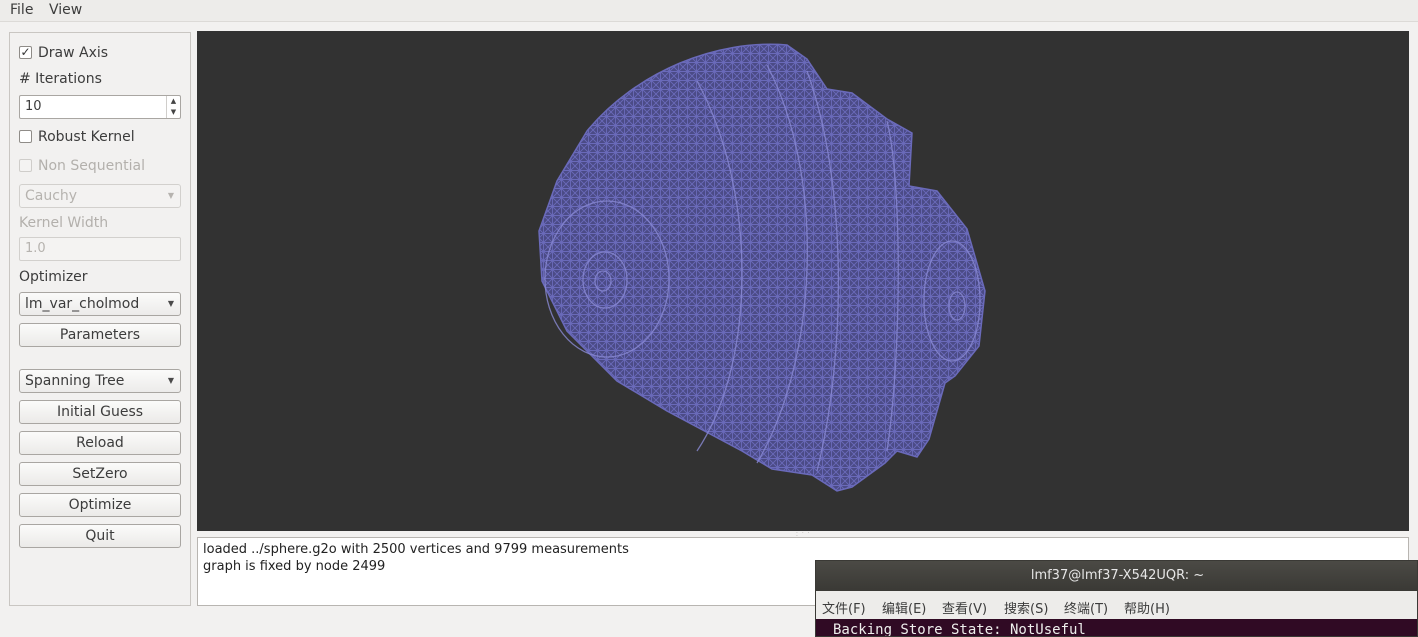 The image size is (1418, 637). Describe the element at coordinates (294, 566) in the screenshot. I see `log-line: graph is fixed by node 2499` at that location.